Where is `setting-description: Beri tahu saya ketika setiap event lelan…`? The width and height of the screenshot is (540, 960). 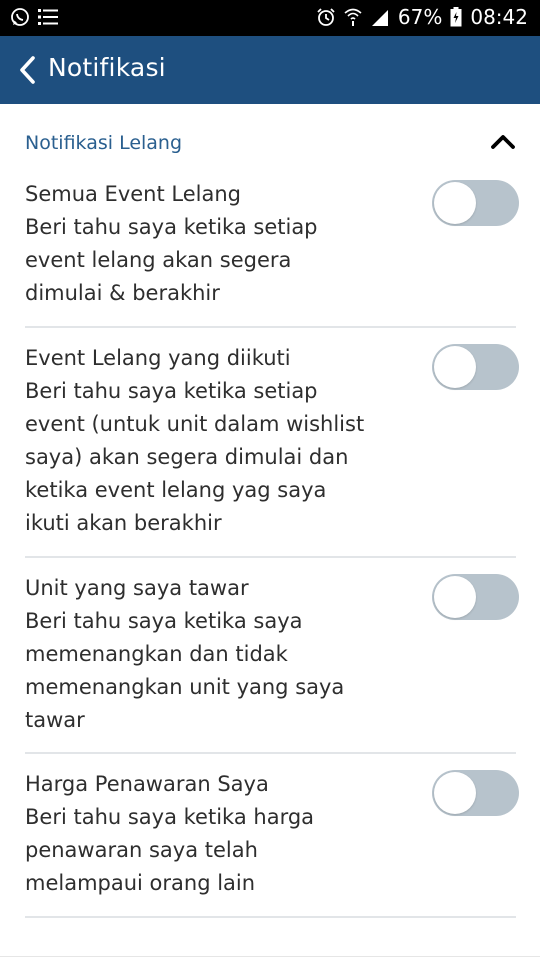
setting-description: Beri tahu saya ketika setiap event lelan… is located at coordinates (171, 260).